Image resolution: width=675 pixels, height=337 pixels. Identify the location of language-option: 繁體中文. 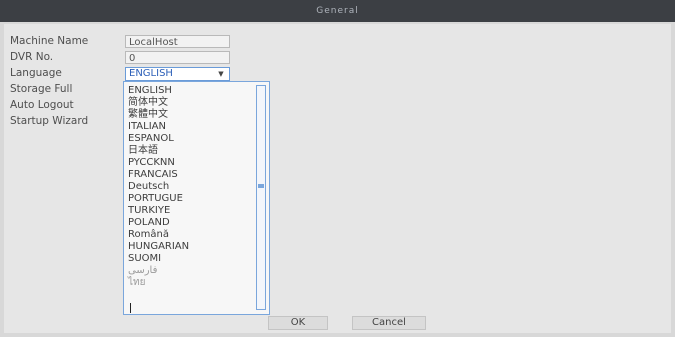
(148, 114).